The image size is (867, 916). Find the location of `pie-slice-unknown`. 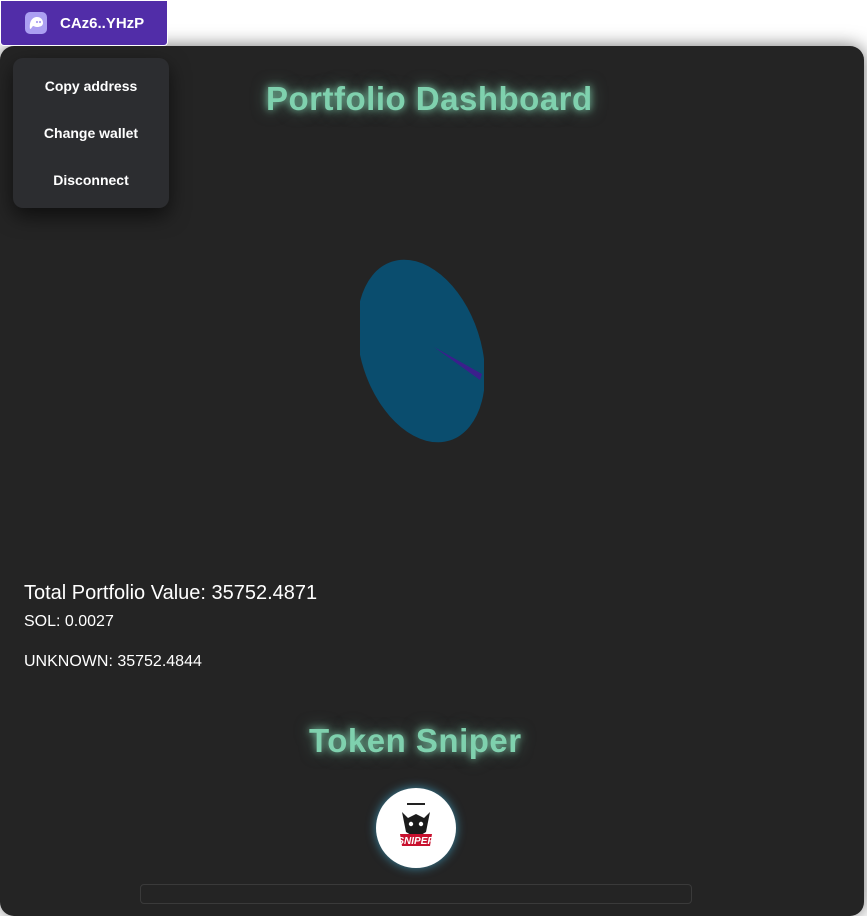

pie-slice-unknown is located at coordinates (422, 351).